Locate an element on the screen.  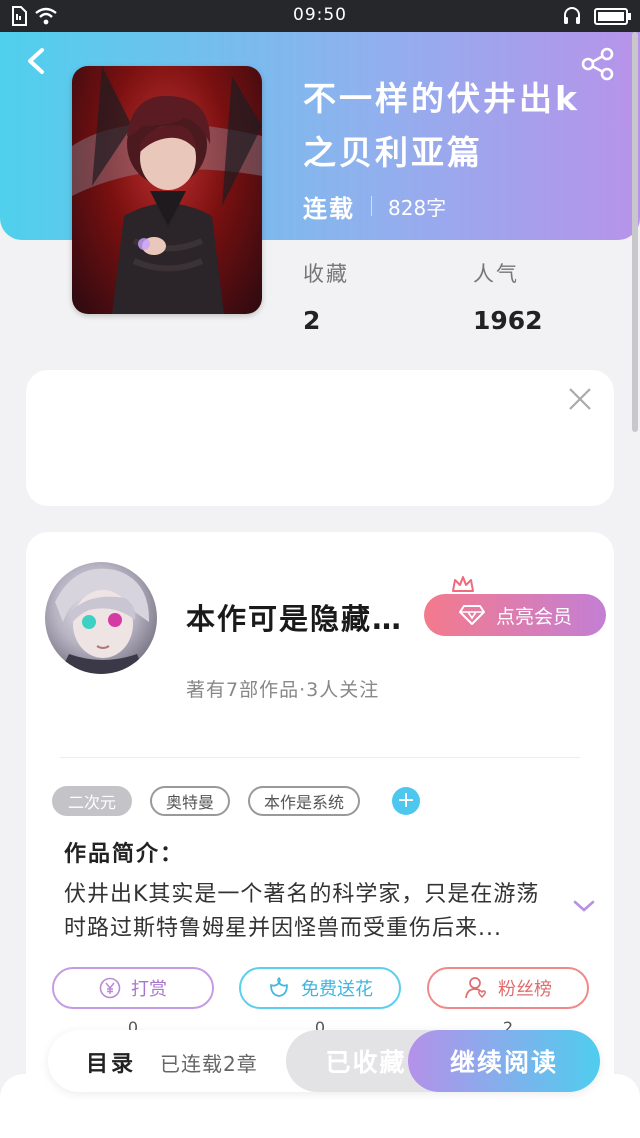
fans-ranking-button: 粉丝榜 is located at coordinates (508, 988).